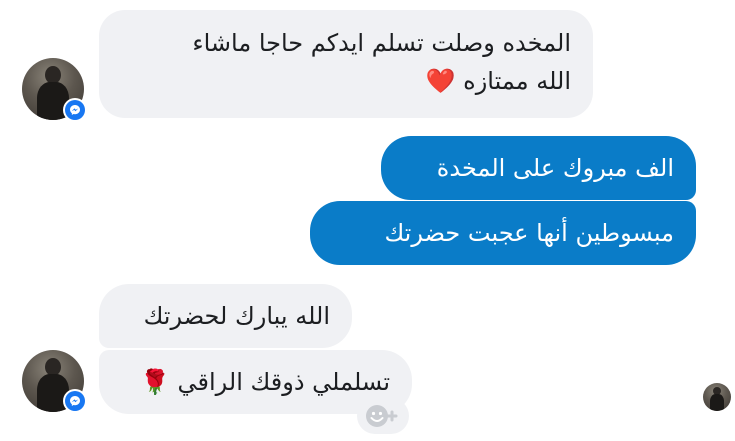 The width and height of the screenshot is (735, 441). I want to click on add-reaction-button, so click(383, 416).